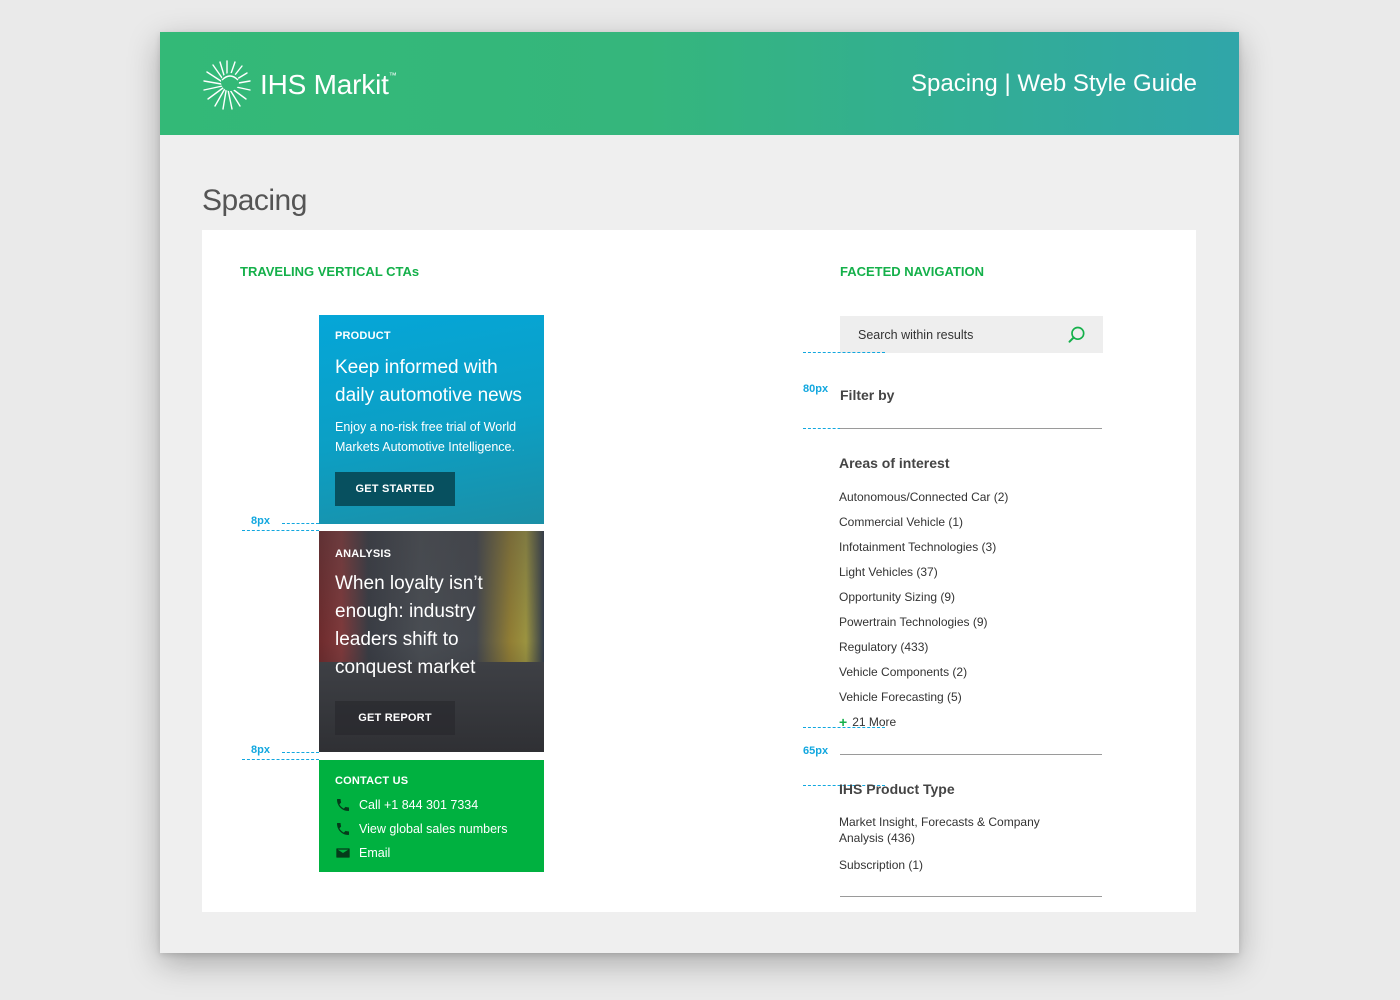  Describe the element at coordinates (428, 381) in the screenshot. I see `product-headline: Keep informed with daily automotive news` at that location.